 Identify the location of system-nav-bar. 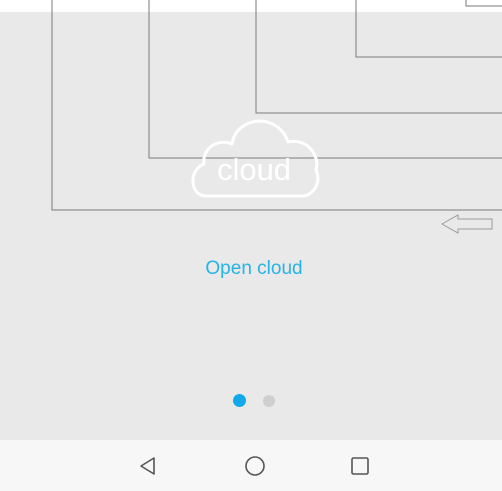
(251, 465).